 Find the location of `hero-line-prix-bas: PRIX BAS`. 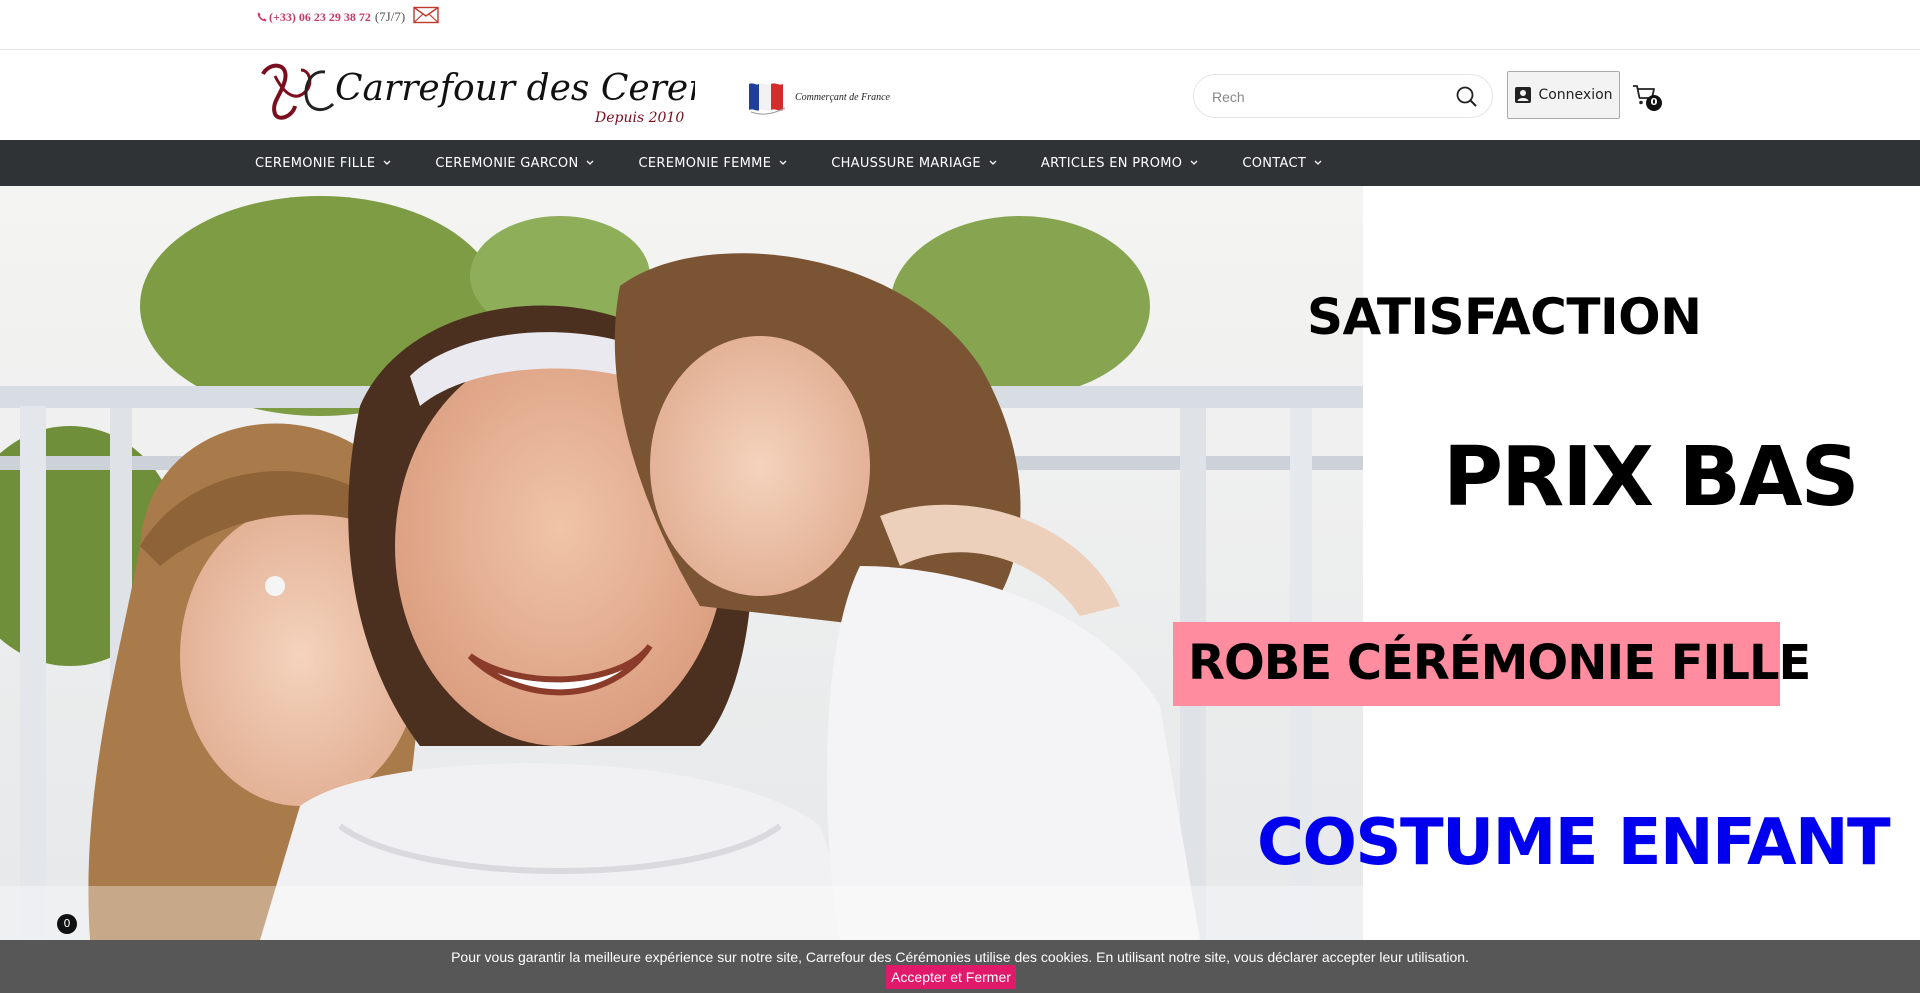

hero-line-prix-bas: PRIX BAS is located at coordinates (1651, 477).